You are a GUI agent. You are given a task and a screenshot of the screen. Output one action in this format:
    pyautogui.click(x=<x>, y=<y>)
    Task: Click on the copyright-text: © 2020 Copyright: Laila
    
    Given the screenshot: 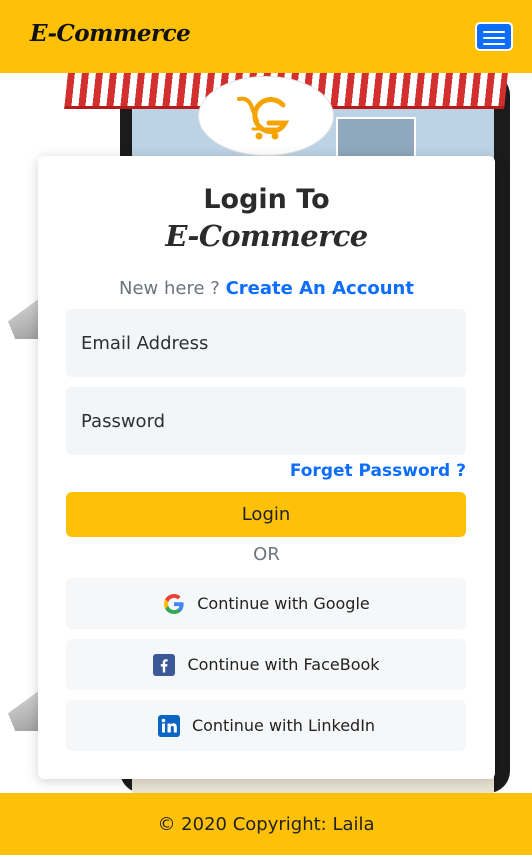 What is the action you would take?
    pyautogui.click(x=266, y=824)
    